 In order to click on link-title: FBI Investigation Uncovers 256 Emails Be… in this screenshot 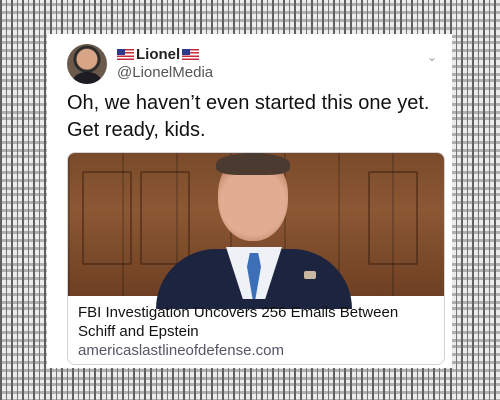, I will do `click(256, 322)`.